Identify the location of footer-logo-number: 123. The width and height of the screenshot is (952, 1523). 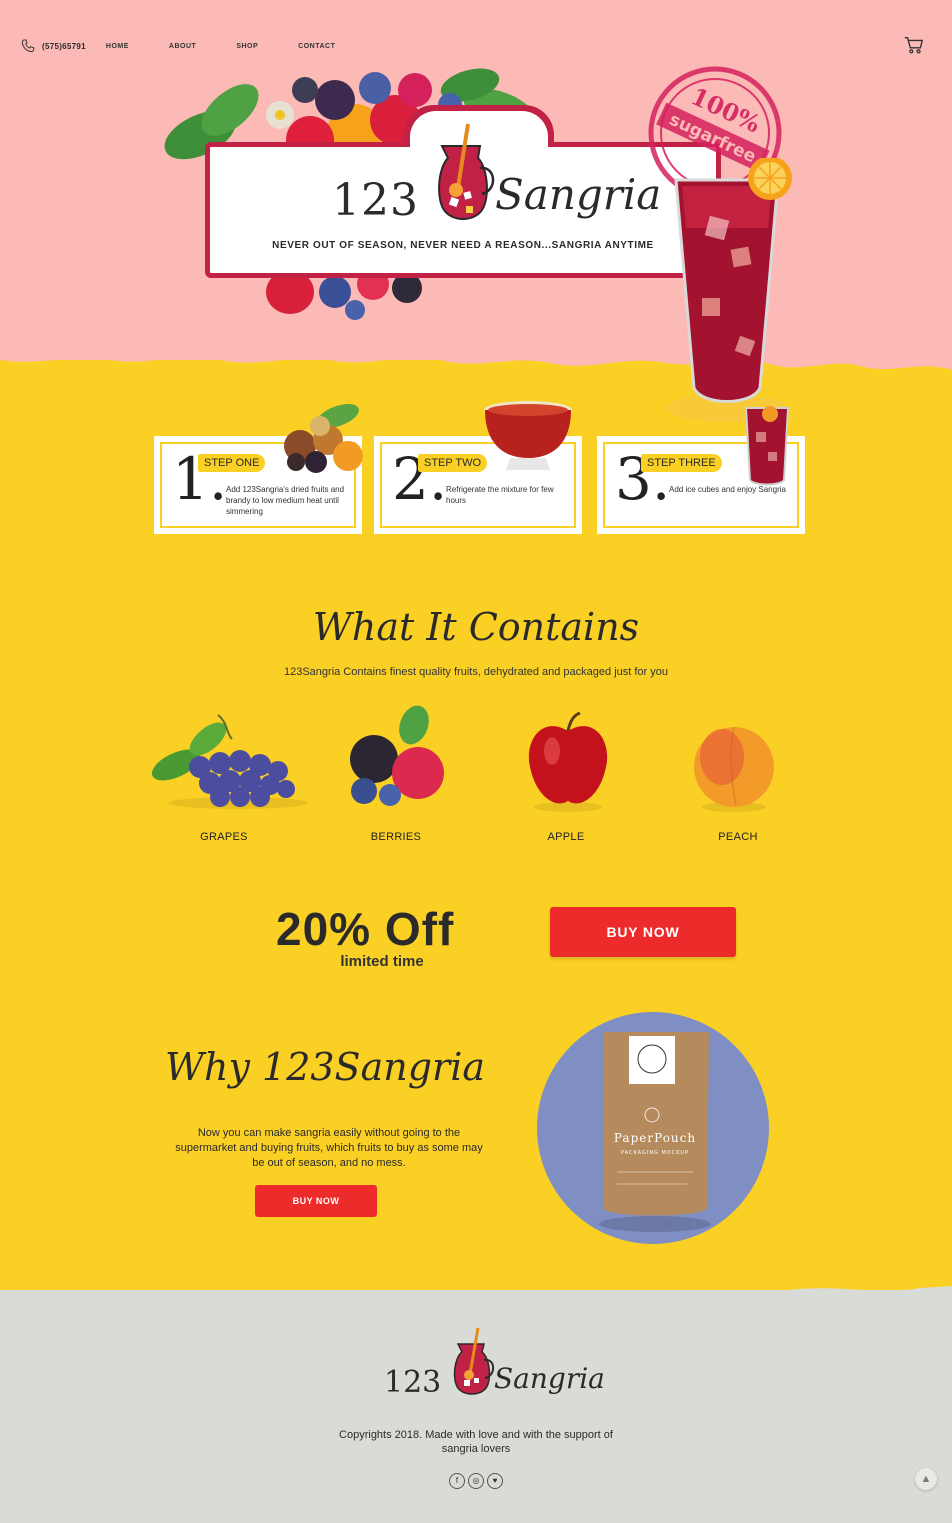
(413, 1382).